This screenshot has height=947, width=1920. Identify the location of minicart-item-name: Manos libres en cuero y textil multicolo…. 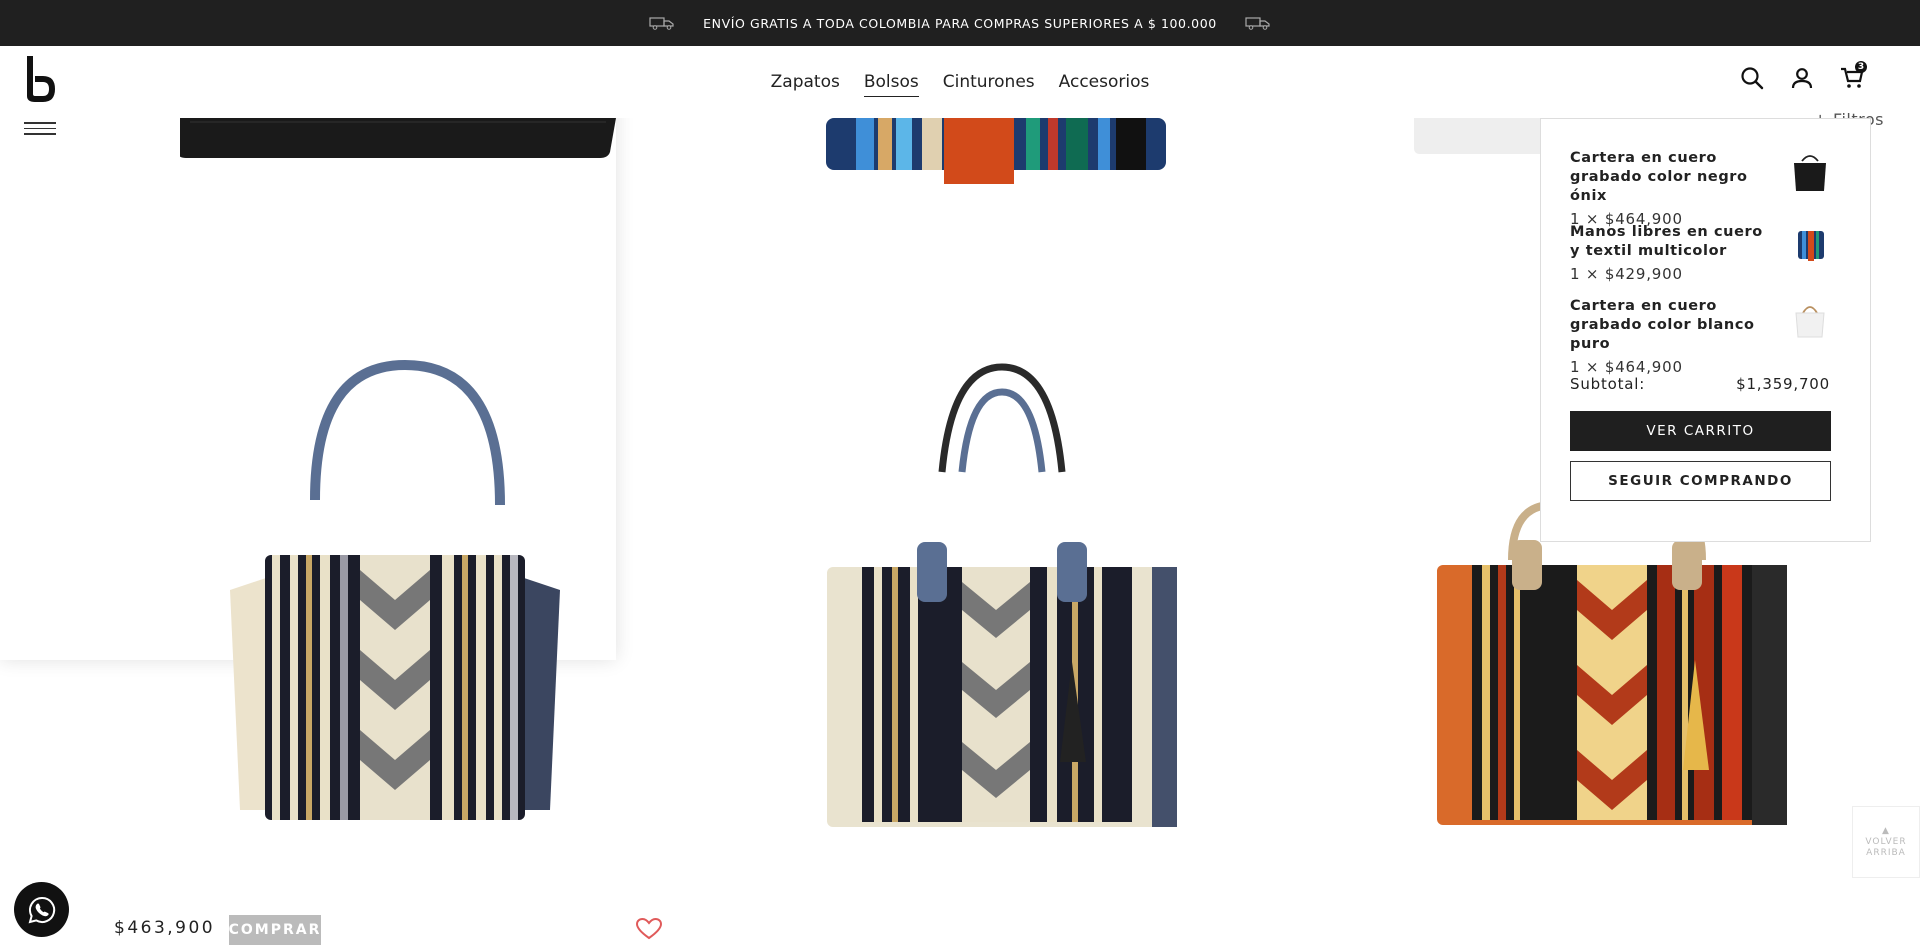
(1672, 242).